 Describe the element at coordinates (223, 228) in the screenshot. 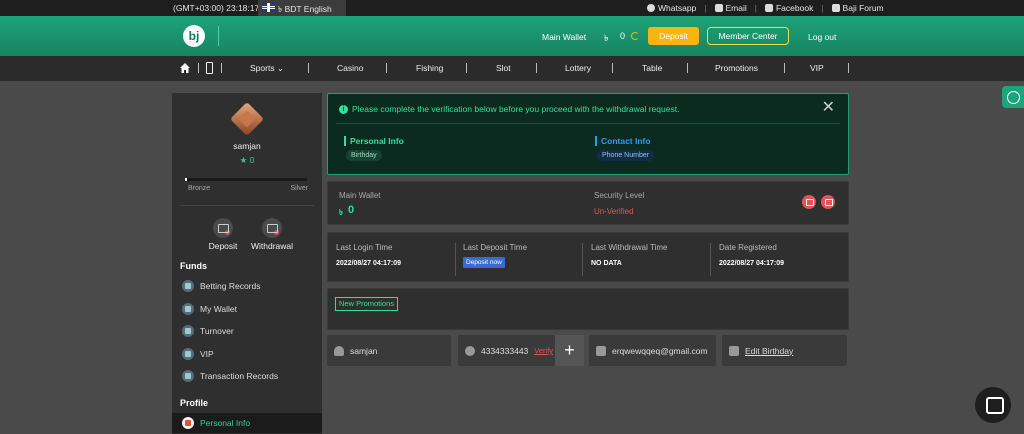

I see `deposit-icon` at that location.